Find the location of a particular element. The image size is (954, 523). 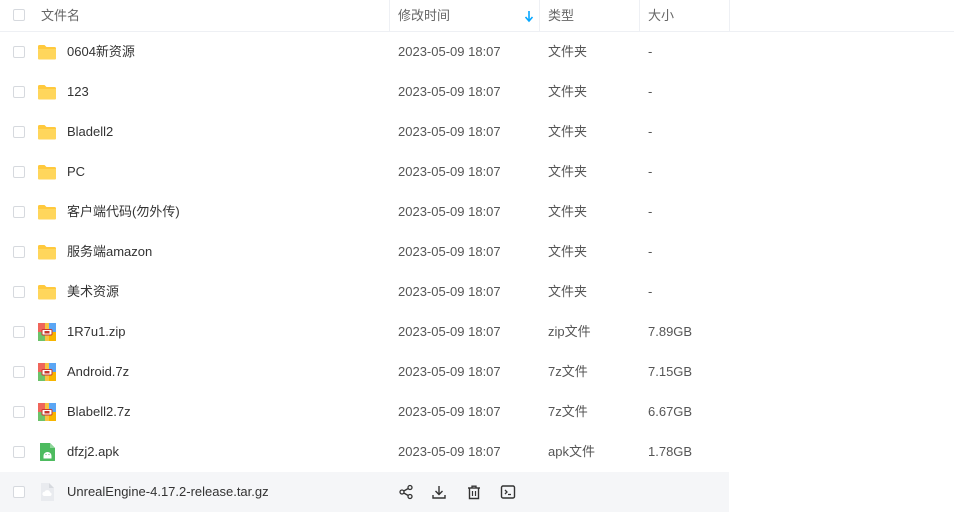

file-size: 1.78GB is located at coordinates (670, 451).